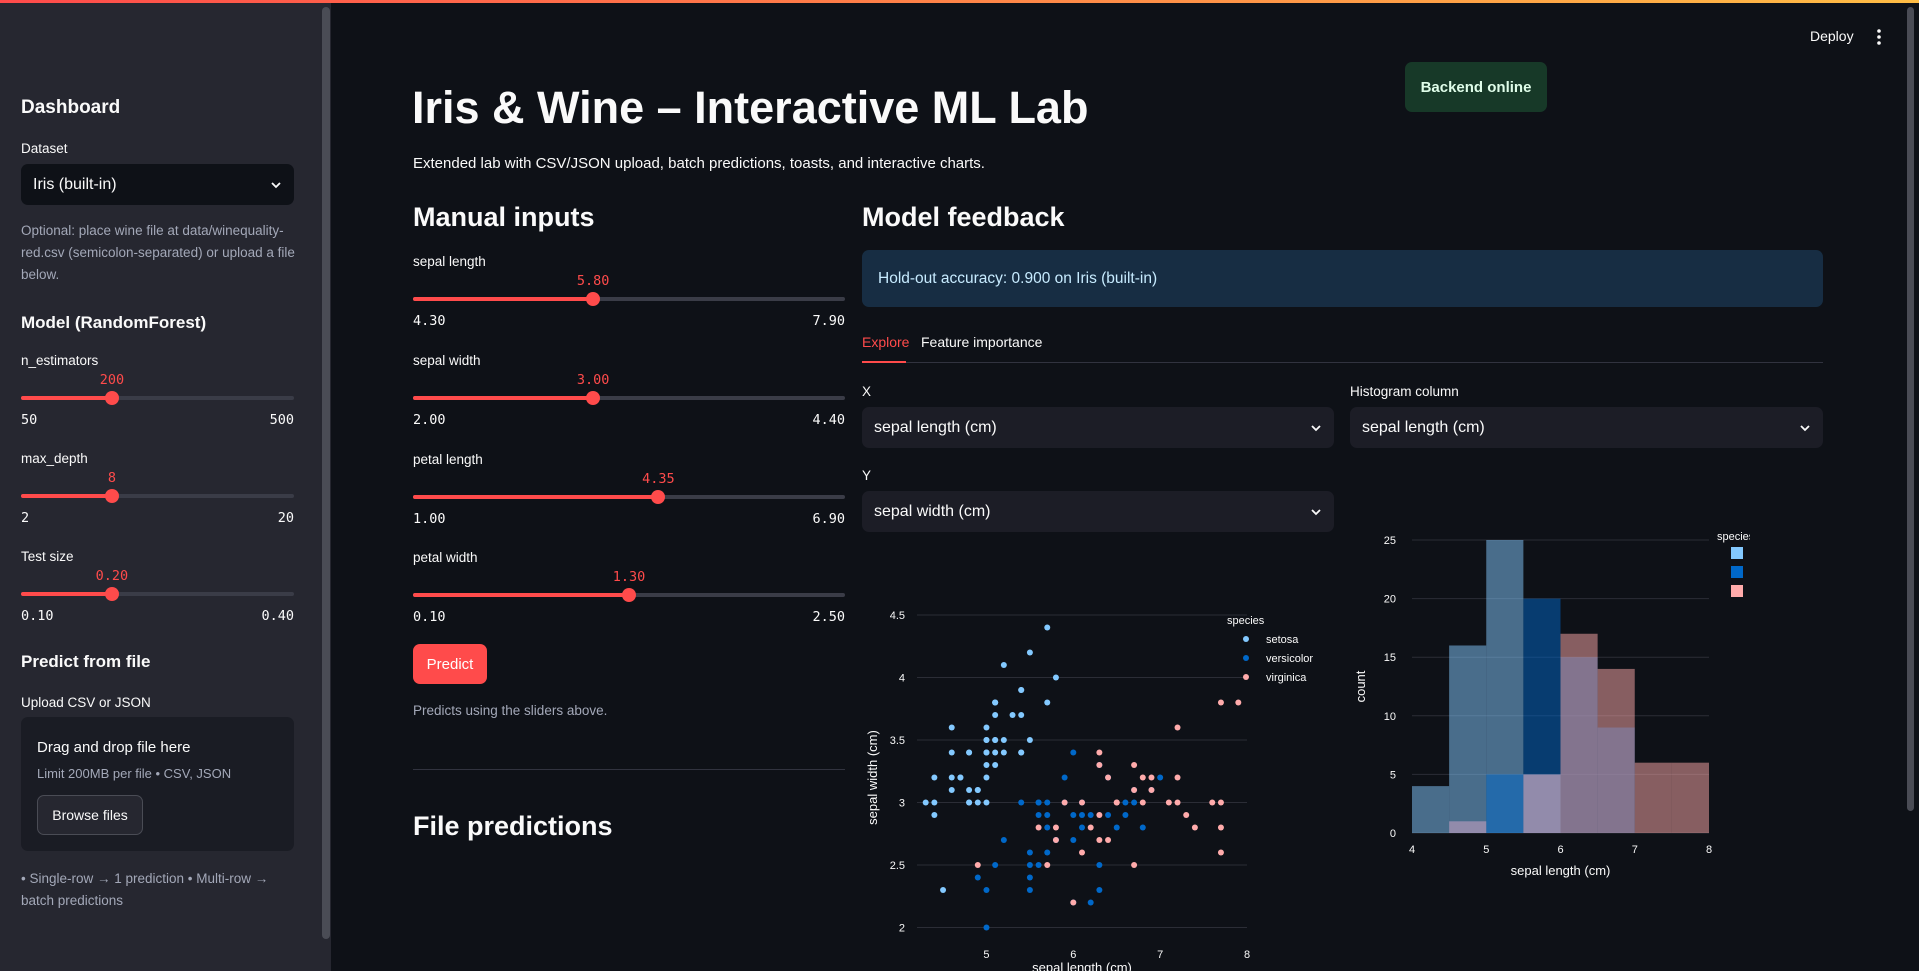 This screenshot has width=1919, height=971. Describe the element at coordinates (629, 495) in the screenshot. I see `petal-length-slider: 4.35 1.00 6.90` at that location.